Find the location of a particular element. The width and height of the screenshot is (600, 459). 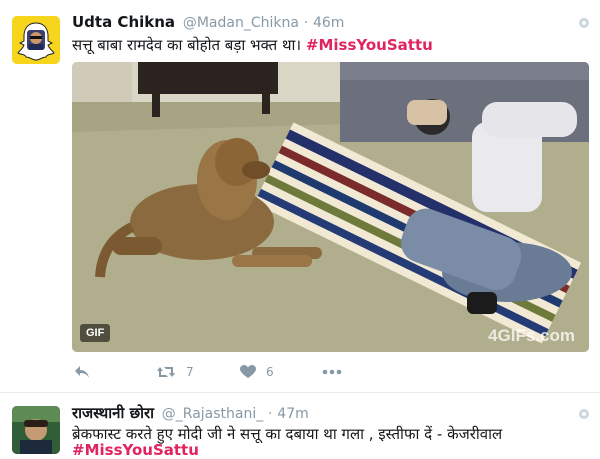

retweet-button: 7 is located at coordinates (175, 372).